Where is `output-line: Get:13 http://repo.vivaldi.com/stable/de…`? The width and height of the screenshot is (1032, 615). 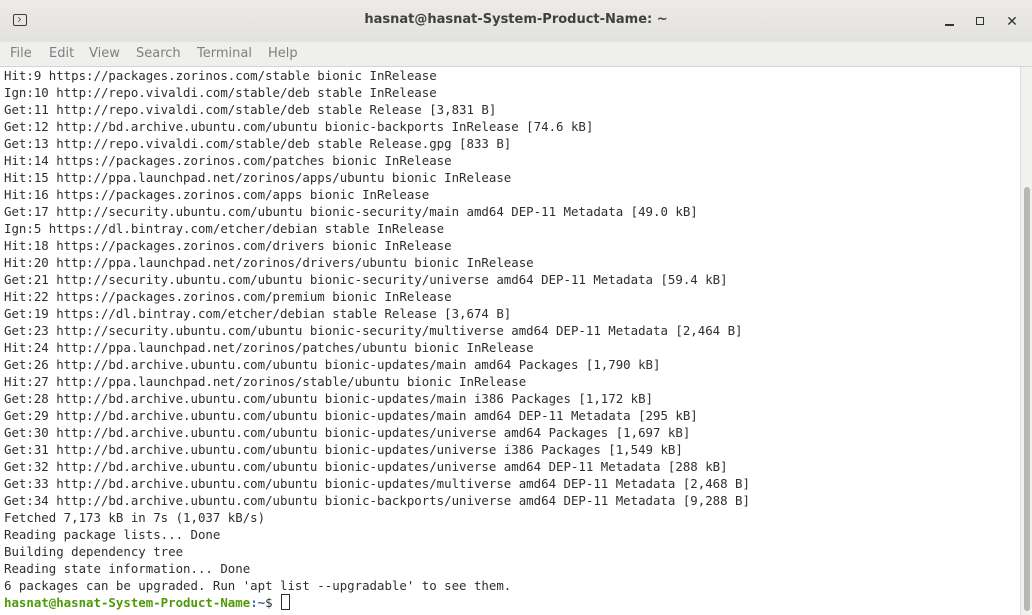
output-line: Get:13 http://repo.vivaldi.com/stable/de… is located at coordinates (258, 143).